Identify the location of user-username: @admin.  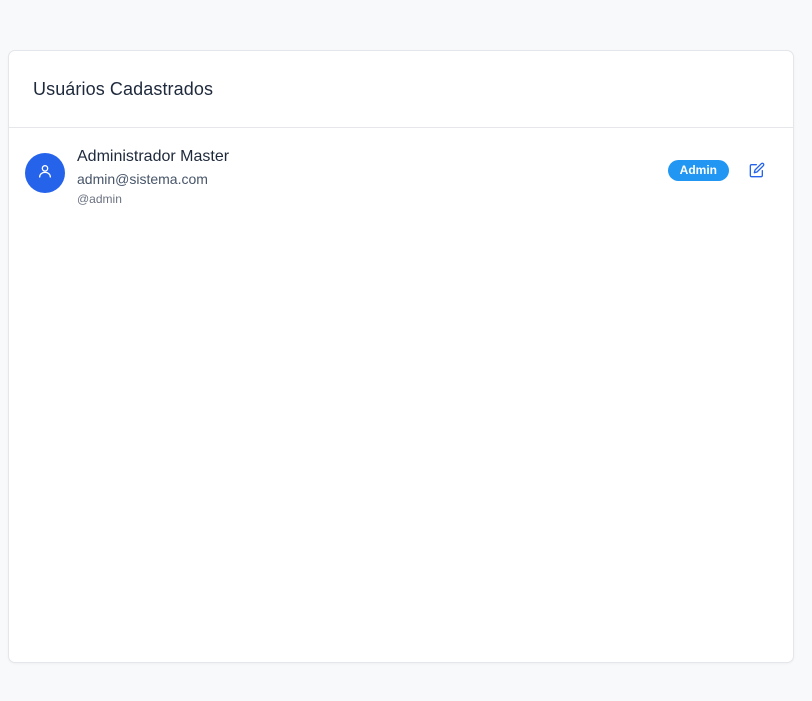
(99, 199).